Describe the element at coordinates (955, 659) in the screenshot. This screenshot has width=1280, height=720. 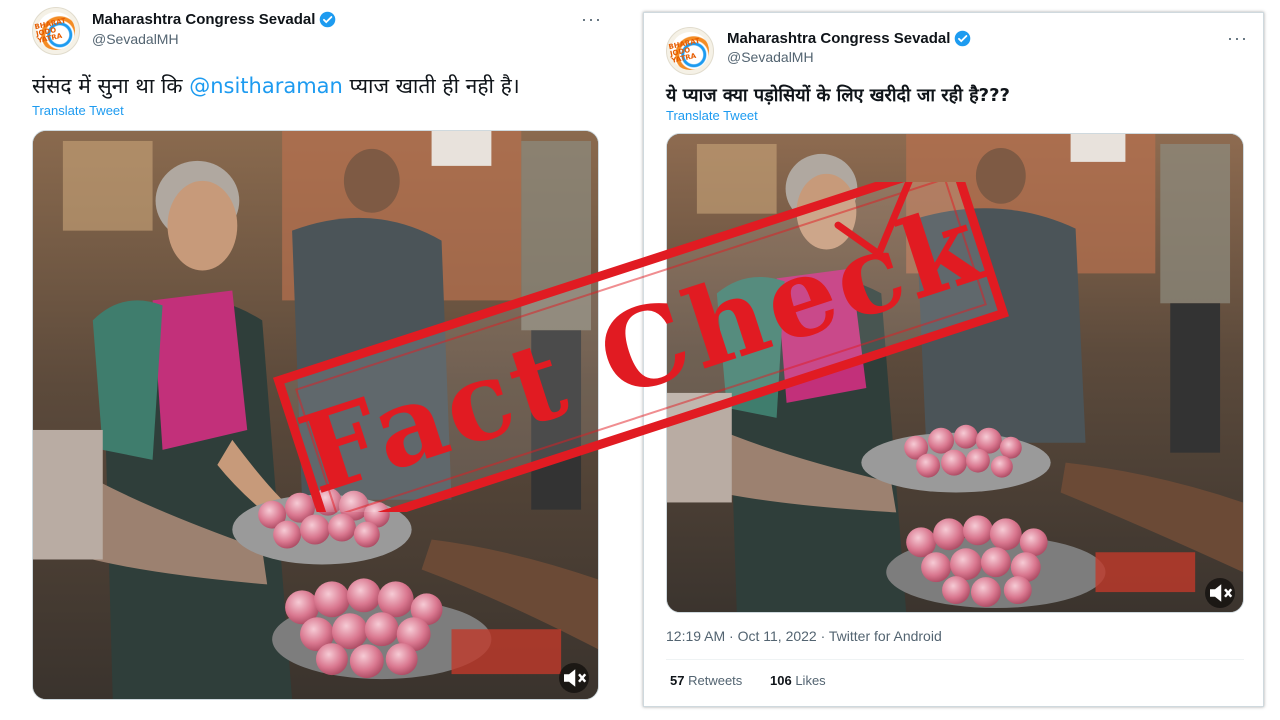
I see `divider` at that location.